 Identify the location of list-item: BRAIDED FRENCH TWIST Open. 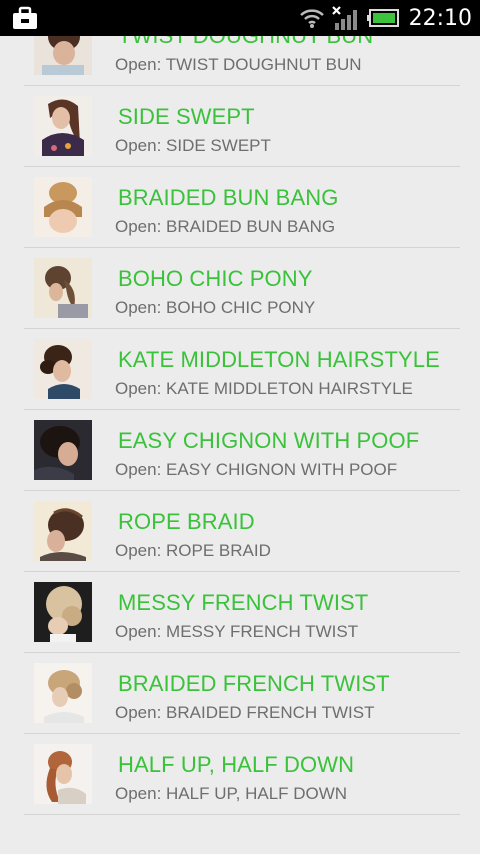
(242, 693).